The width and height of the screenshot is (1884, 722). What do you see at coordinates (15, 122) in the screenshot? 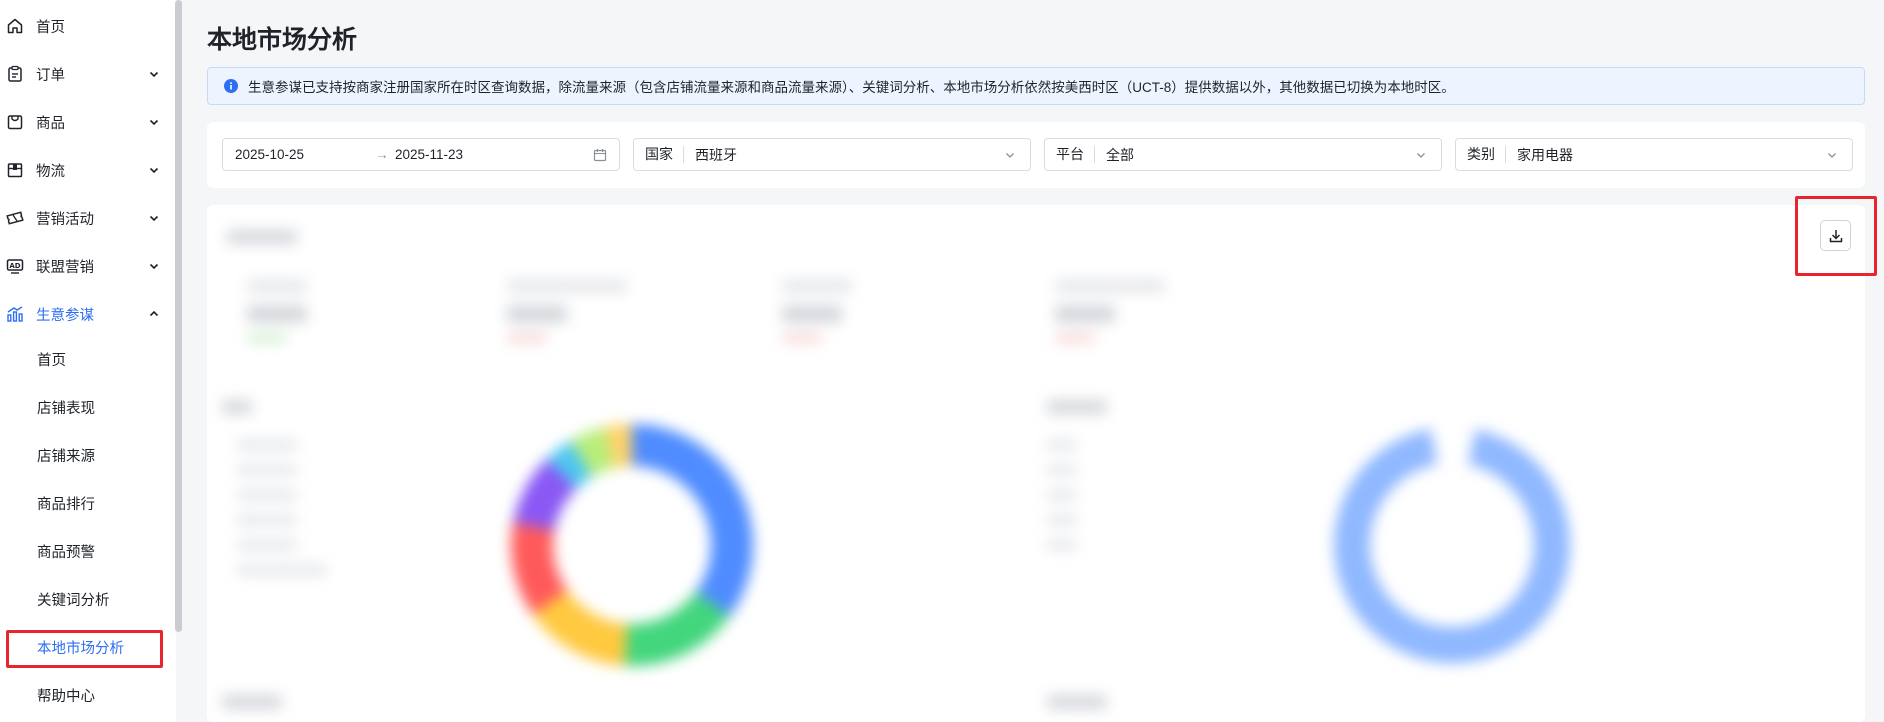
I see `product-bag-icon` at bounding box center [15, 122].